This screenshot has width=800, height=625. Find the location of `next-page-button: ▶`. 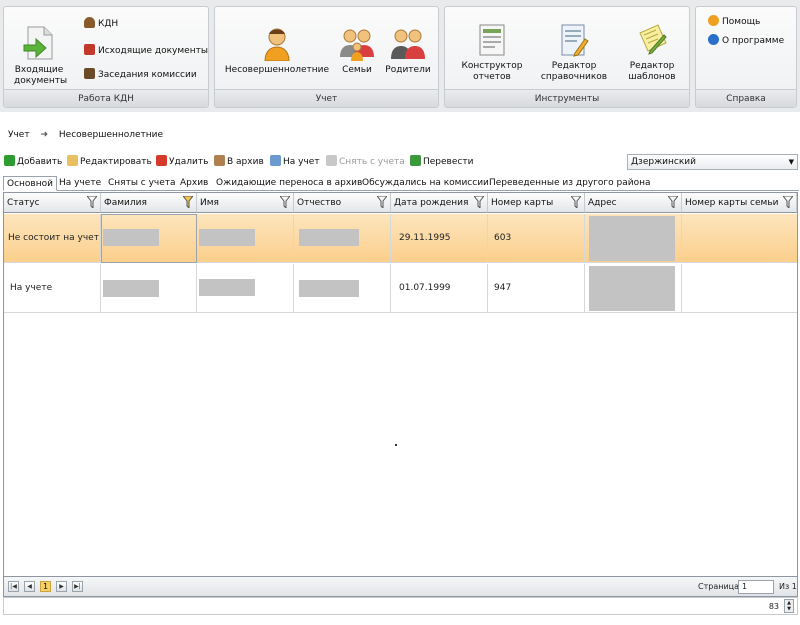

next-page-button: ▶ is located at coordinates (61, 586).